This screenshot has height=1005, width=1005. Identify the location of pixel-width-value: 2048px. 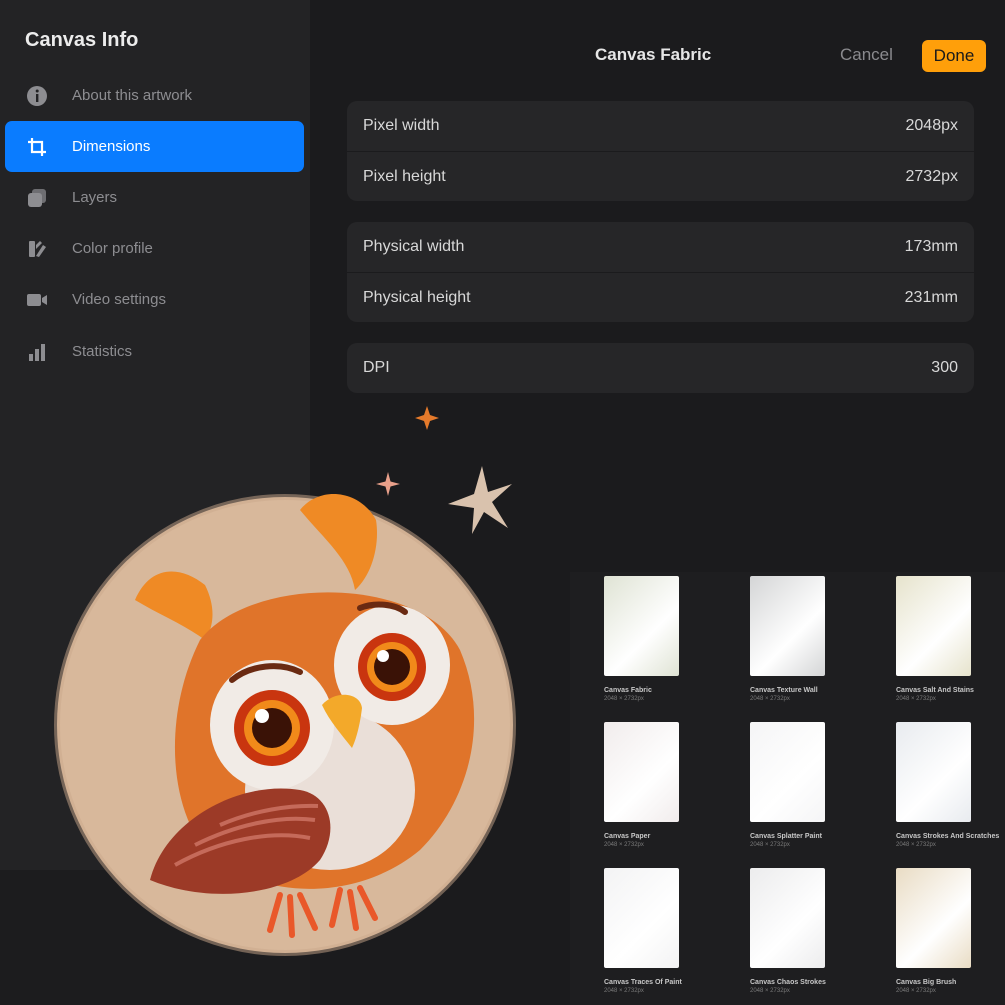
(932, 126).